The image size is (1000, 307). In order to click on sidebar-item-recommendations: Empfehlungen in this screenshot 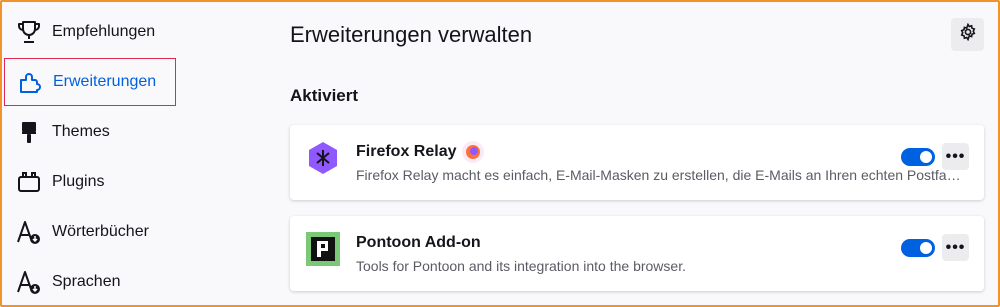, I will do `click(90, 32)`.